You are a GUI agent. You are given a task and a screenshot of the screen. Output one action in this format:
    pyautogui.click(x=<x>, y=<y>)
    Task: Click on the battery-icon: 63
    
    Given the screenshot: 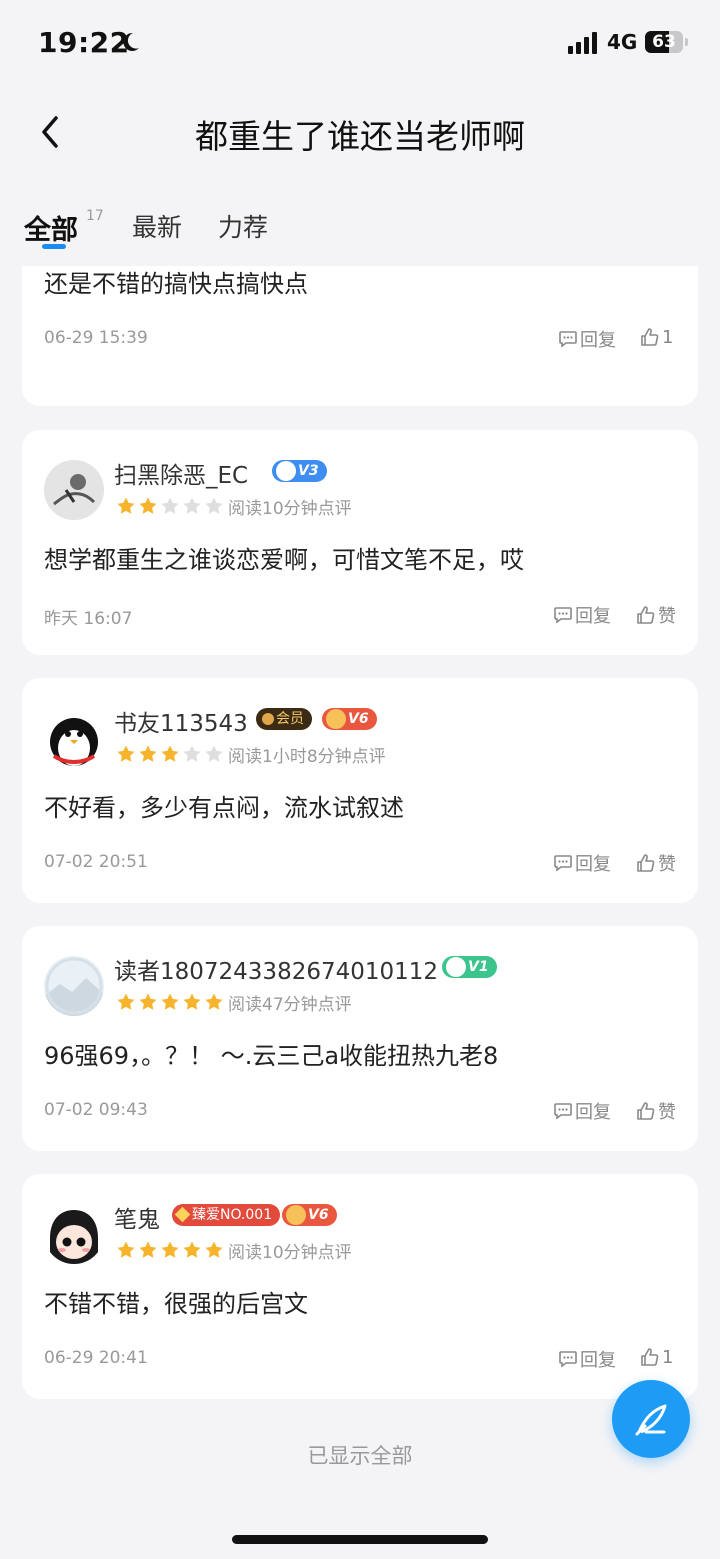 What is the action you would take?
    pyautogui.click(x=664, y=42)
    